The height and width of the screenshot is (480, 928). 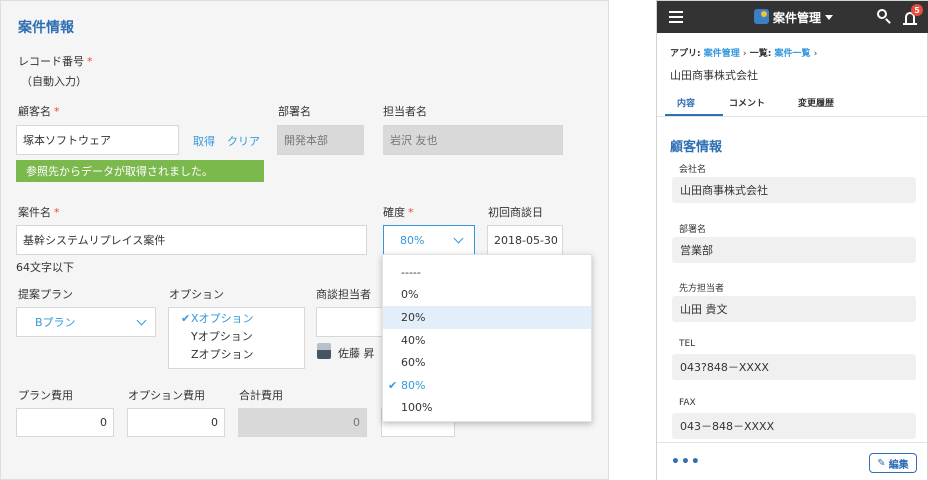 I want to click on fetch-link: 取得, so click(x=204, y=141).